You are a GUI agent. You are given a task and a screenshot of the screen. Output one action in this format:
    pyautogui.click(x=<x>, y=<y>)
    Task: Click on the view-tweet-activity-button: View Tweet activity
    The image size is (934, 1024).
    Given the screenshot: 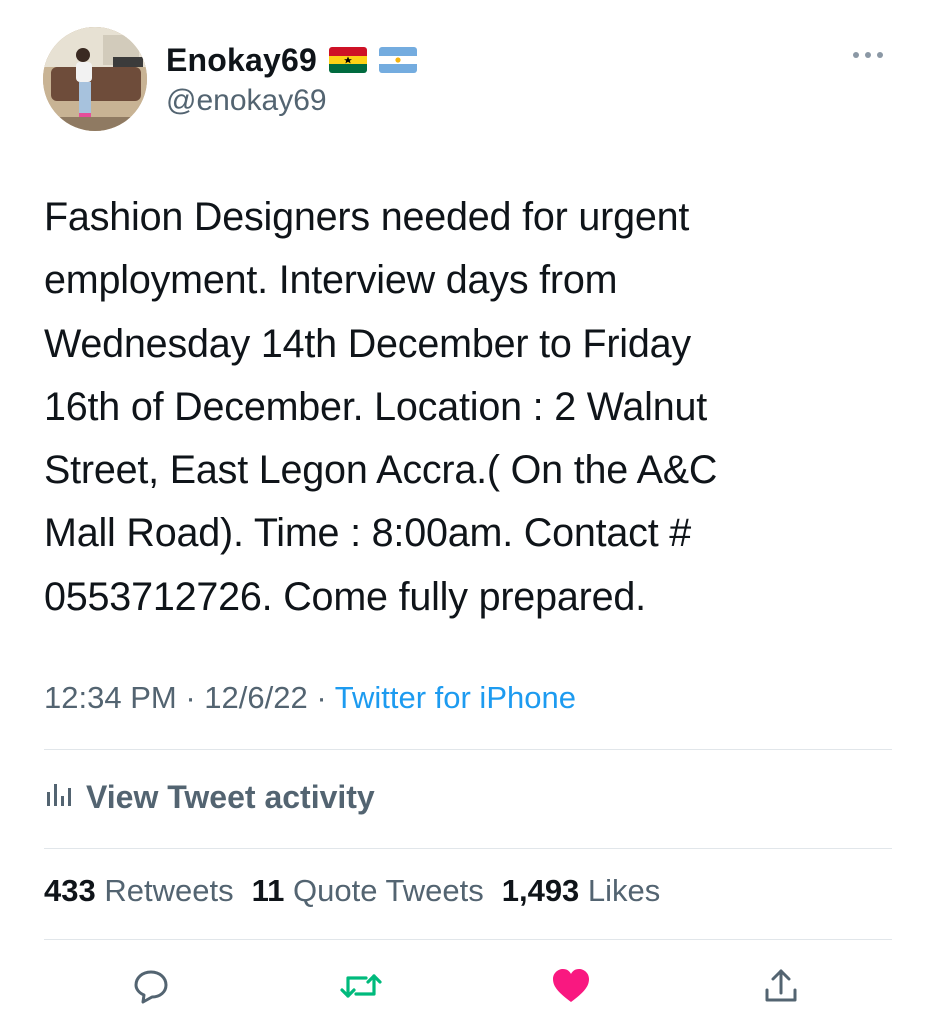 What is the action you would take?
    pyautogui.click(x=209, y=797)
    